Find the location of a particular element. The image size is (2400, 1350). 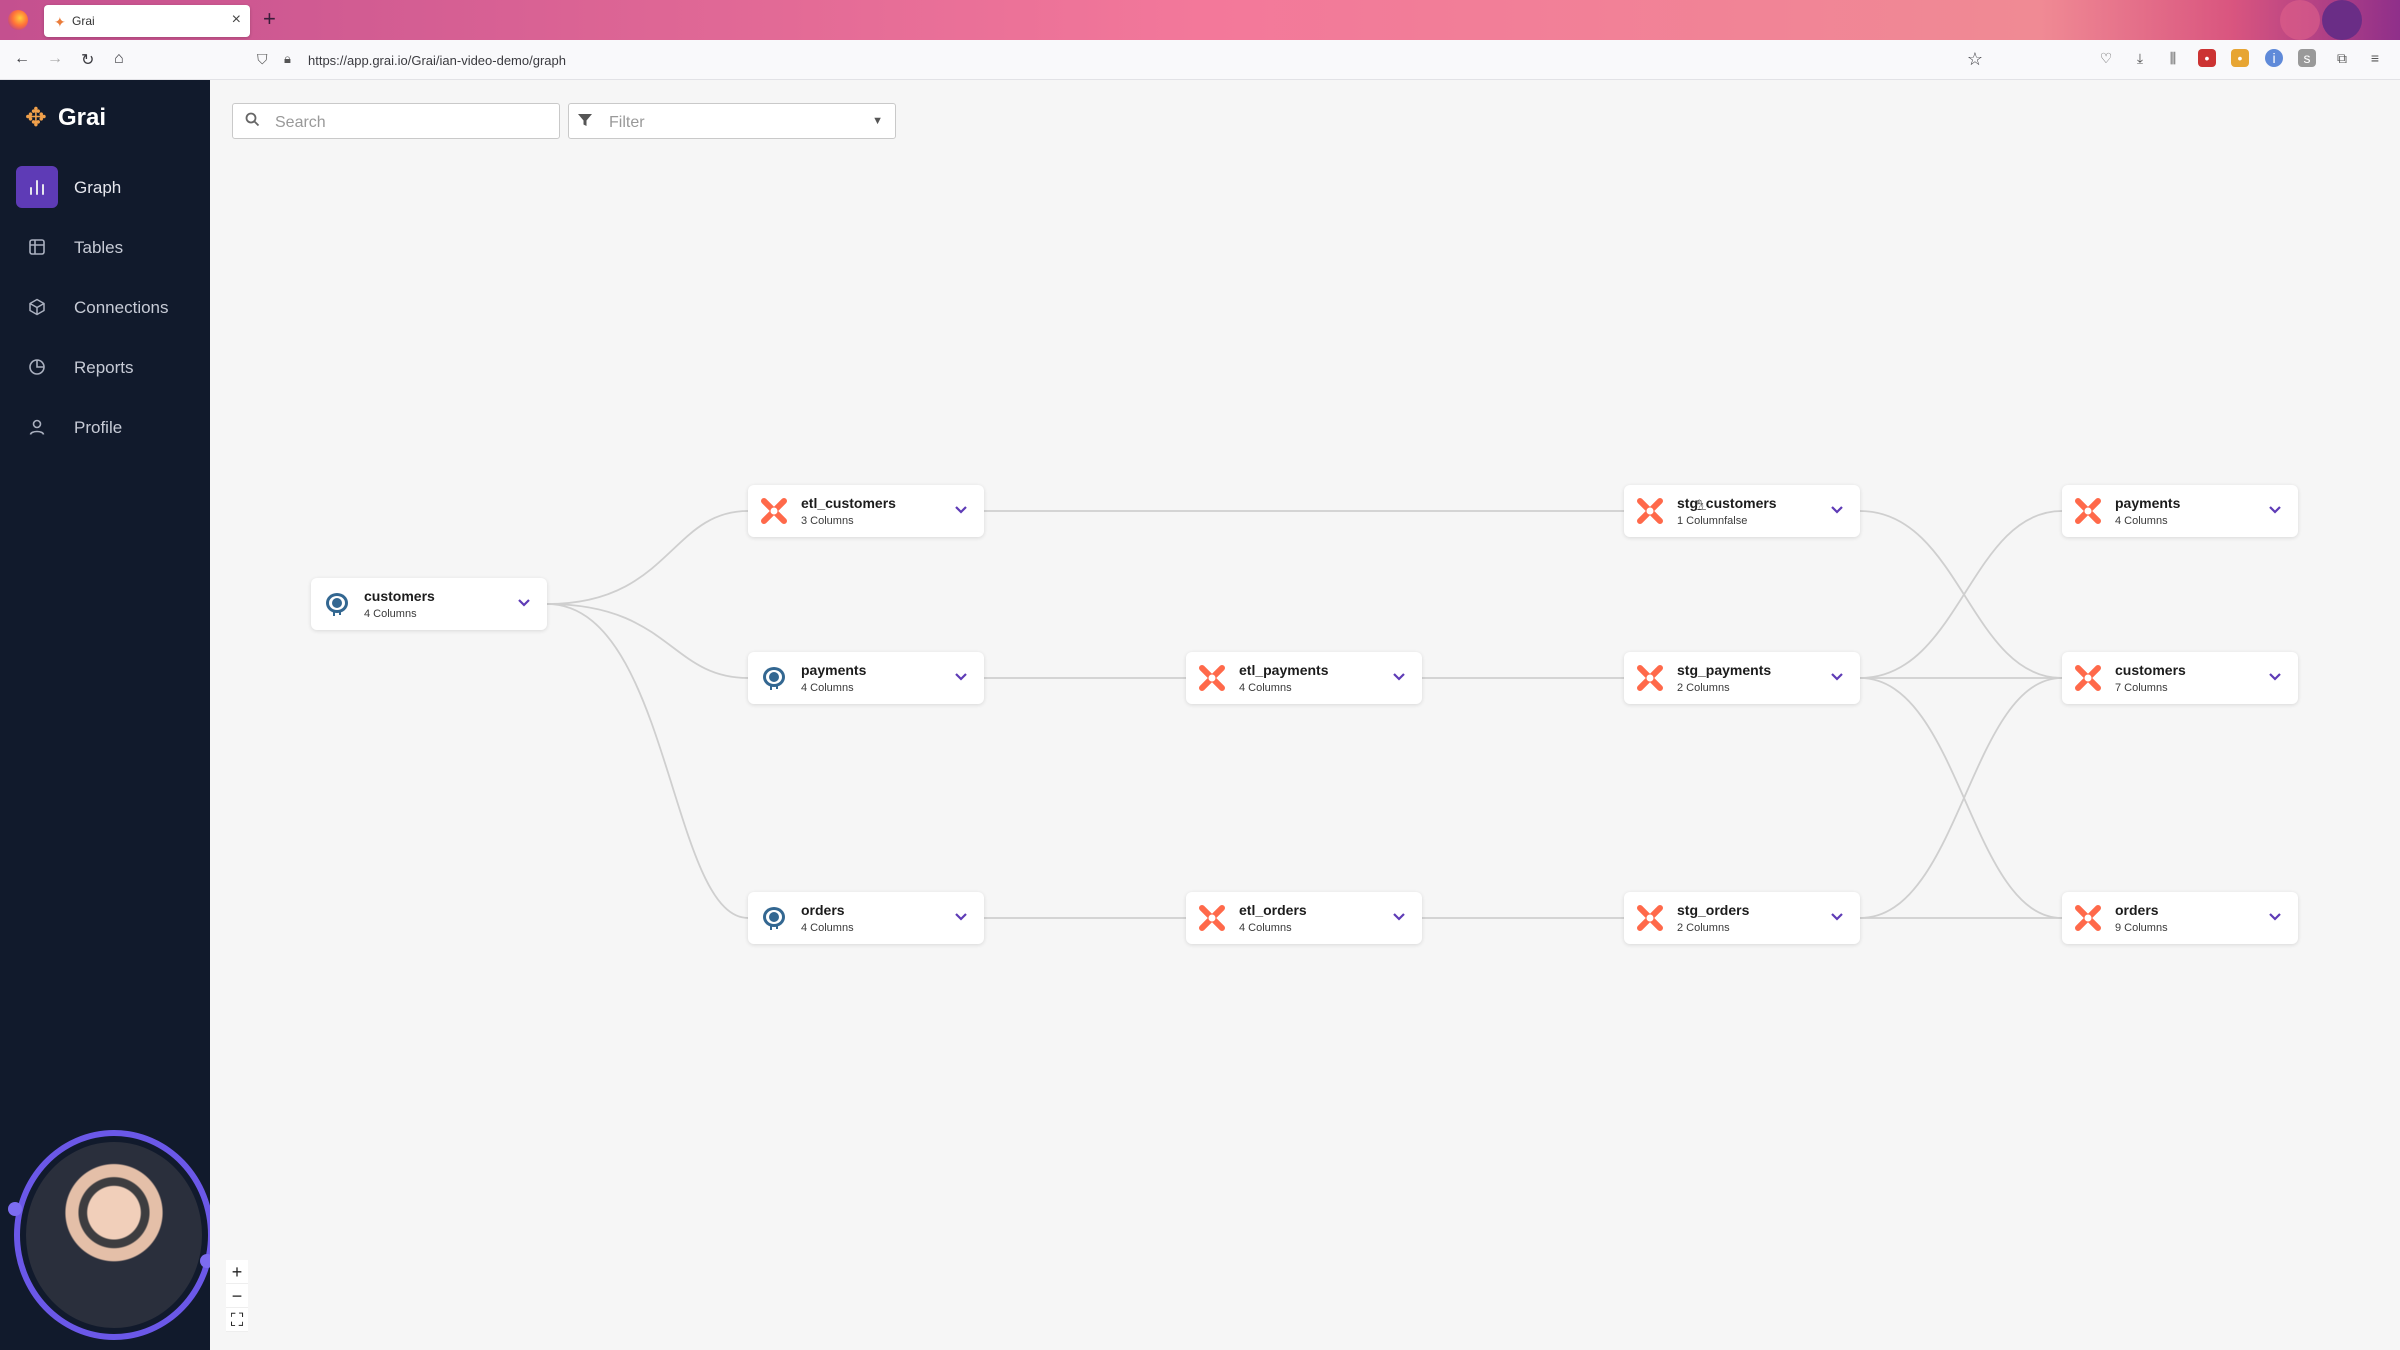

node-name: payments is located at coordinates (834, 670).